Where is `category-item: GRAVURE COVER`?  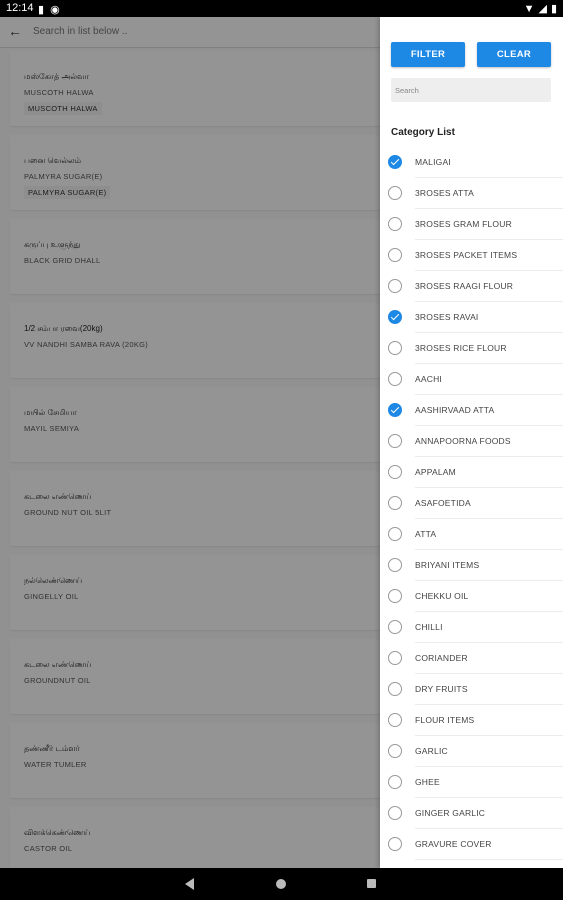 category-item: GRAVURE COVER is located at coordinates (471, 844).